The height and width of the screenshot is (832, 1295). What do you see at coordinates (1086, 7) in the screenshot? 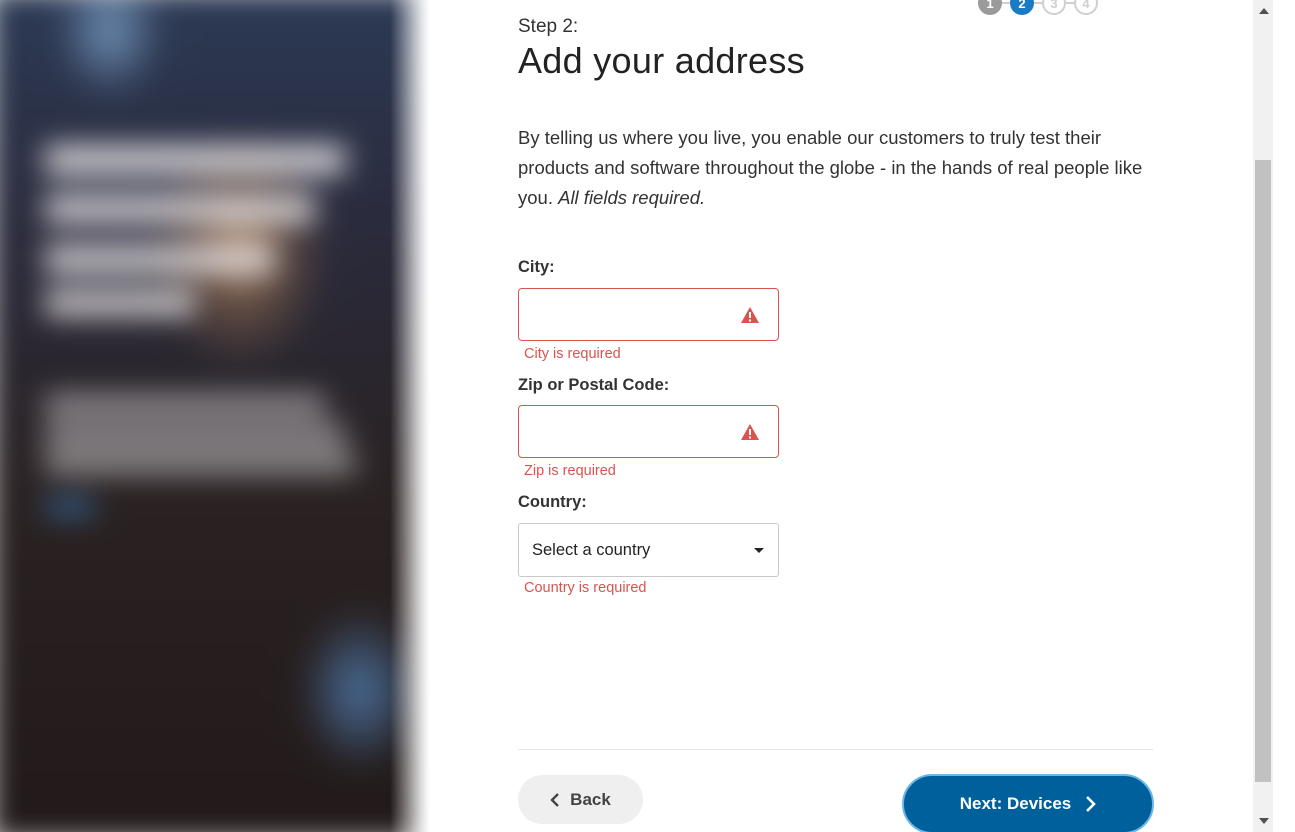
I see `step-4-indicator: 4` at bounding box center [1086, 7].